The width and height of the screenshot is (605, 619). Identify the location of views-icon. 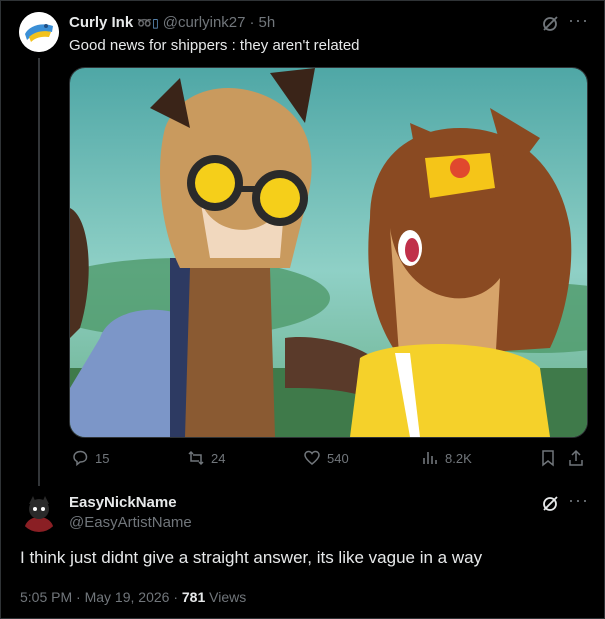
(430, 458).